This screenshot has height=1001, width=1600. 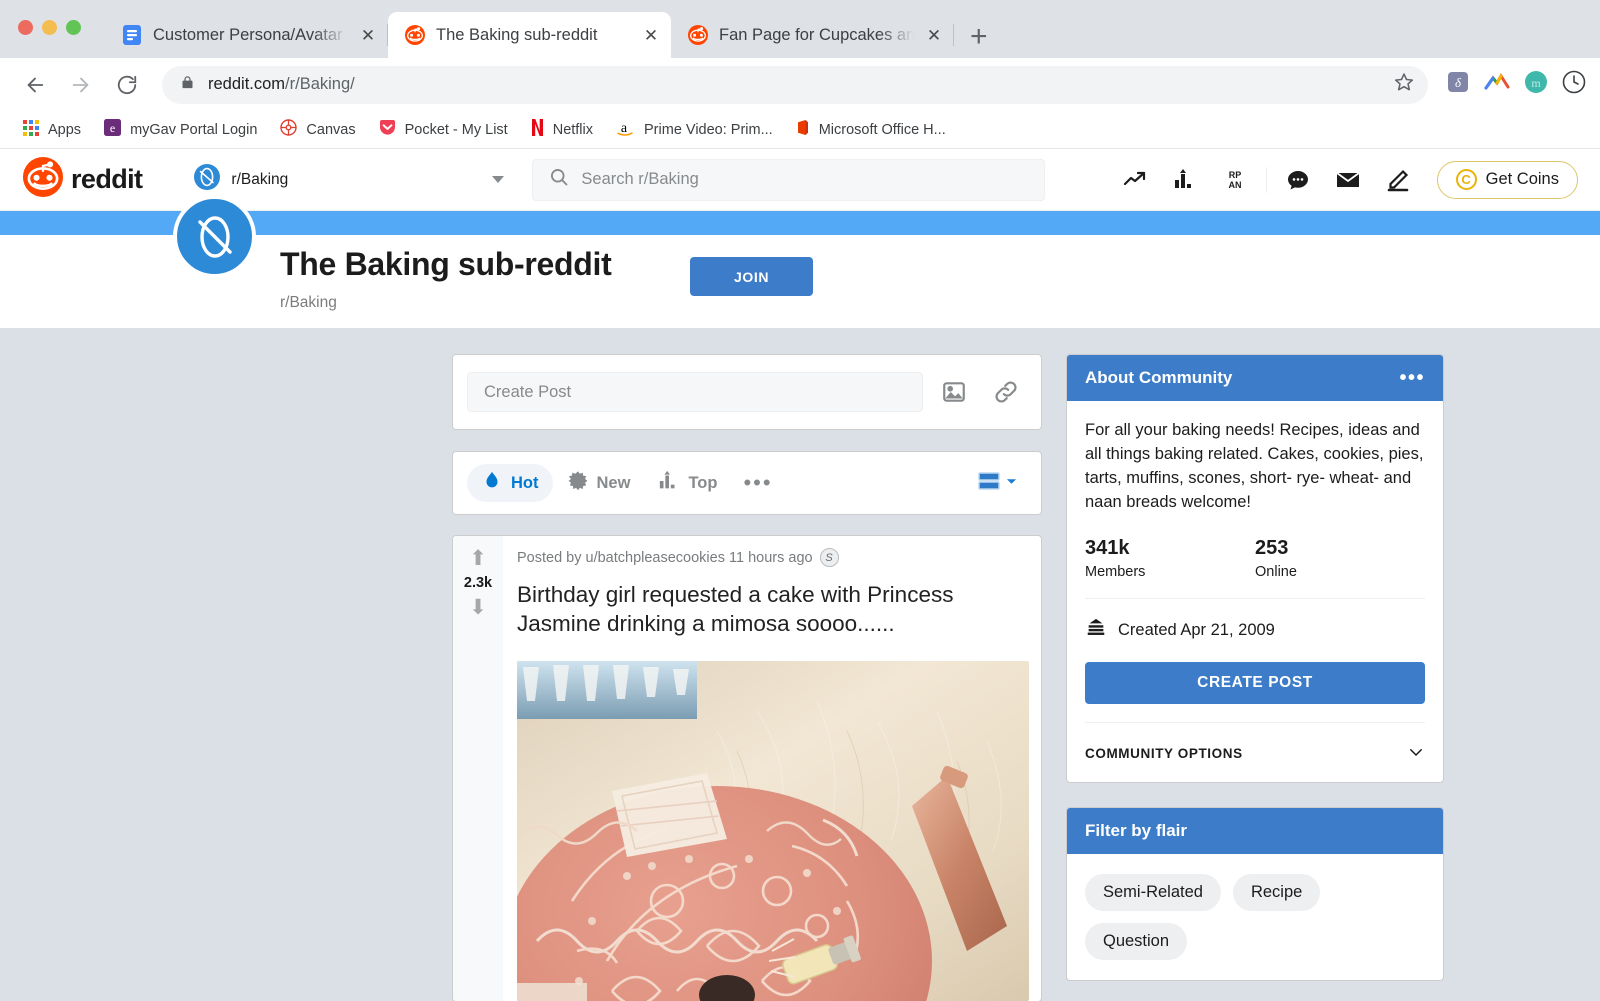 What do you see at coordinates (446, 264) in the screenshot?
I see `page-title: The Baking sub-reddit` at bounding box center [446, 264].